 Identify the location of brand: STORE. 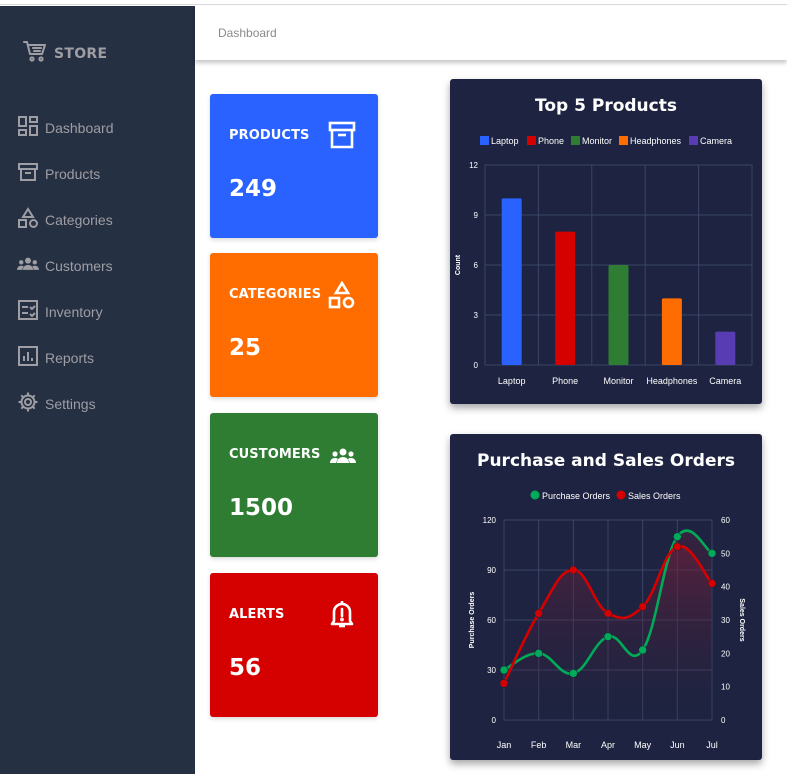
(65, 53).